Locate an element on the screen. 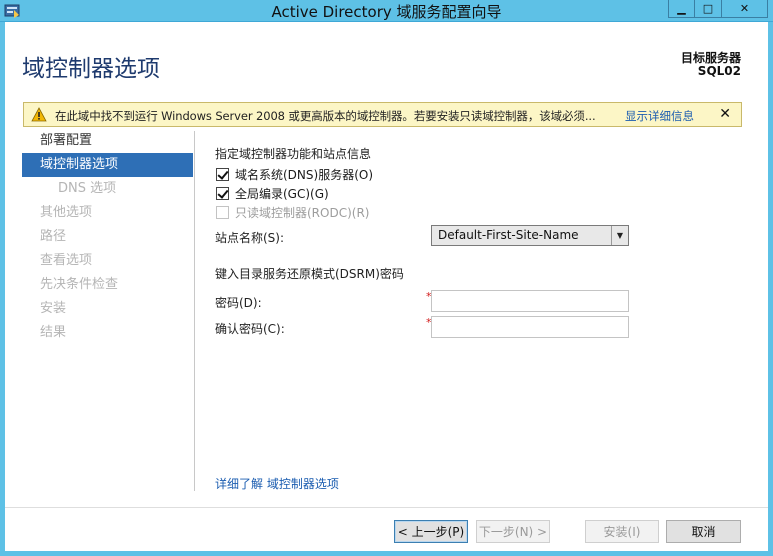 This screenshot has width=773, height=556. nav-item-prerequisites: 先决条件检查 is located at coordinates (79, 284).